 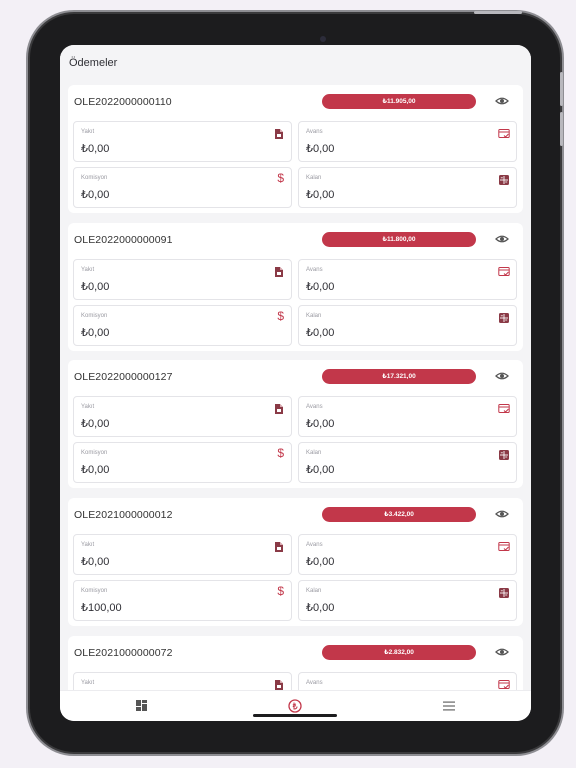 I want to click on payment-amount-badge: ₺11.905,00, so click(x=399, y=101).